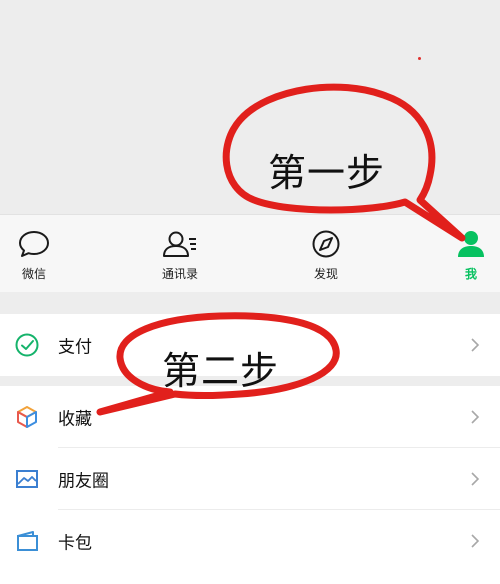  Describe the element at coordinates (327, 173) in the screenshot. I see `annotation-step1: 第一步` at that location.